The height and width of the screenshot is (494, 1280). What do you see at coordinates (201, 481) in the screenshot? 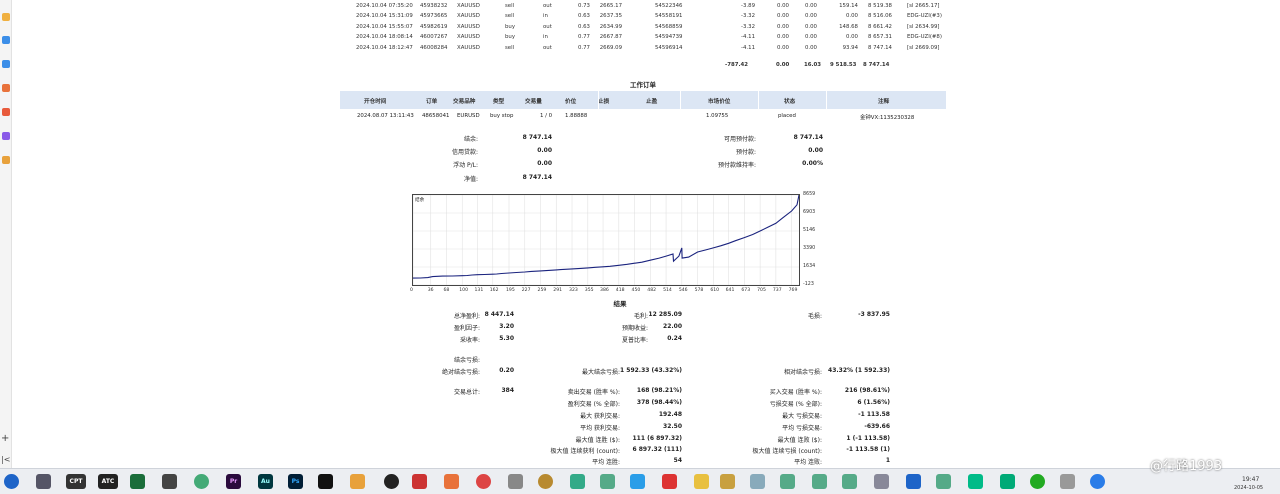
I see `browser-icon` at bounding box center [201, 481].